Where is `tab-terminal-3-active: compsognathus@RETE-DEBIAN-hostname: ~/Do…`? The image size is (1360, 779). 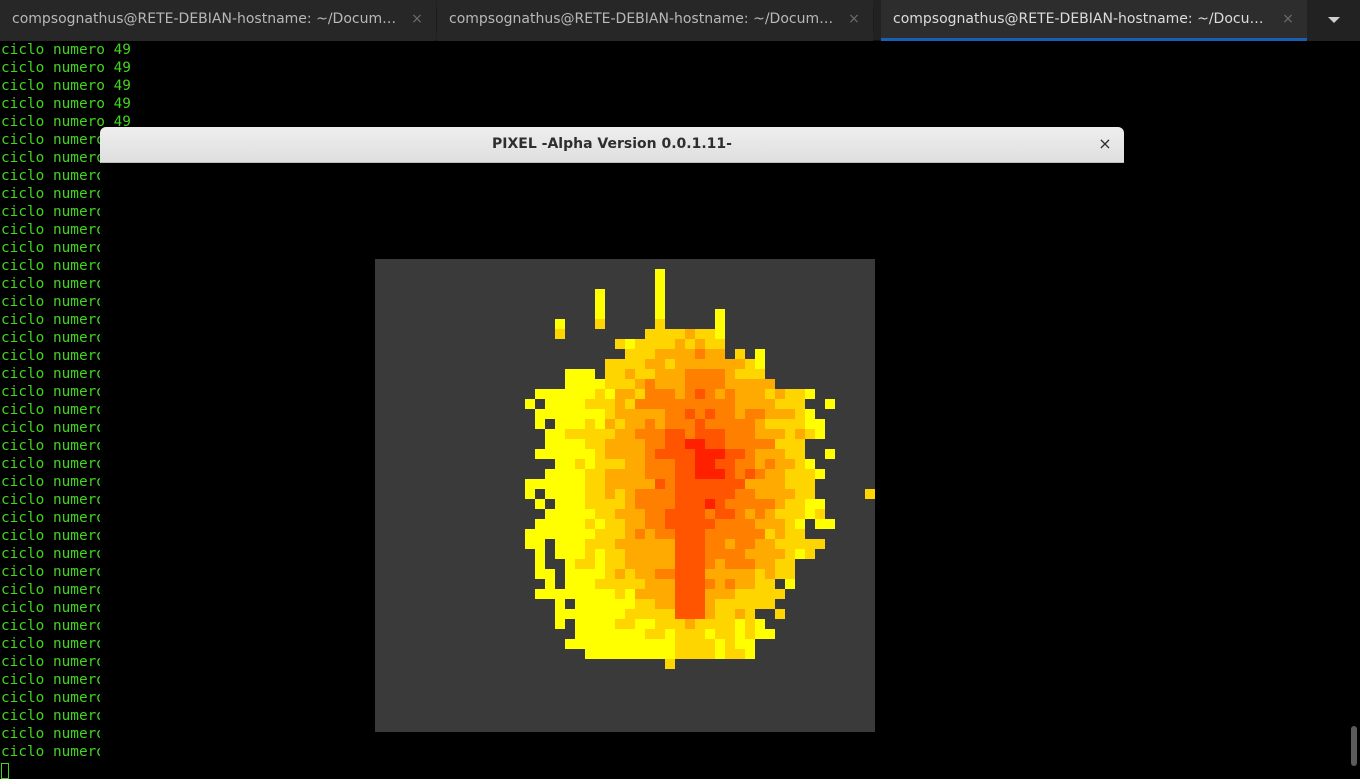
tab-terminal-3-active: compsognathus@RETE-DEBIAN-hostname: ~/Do… is located at coordinates (1094, 20).